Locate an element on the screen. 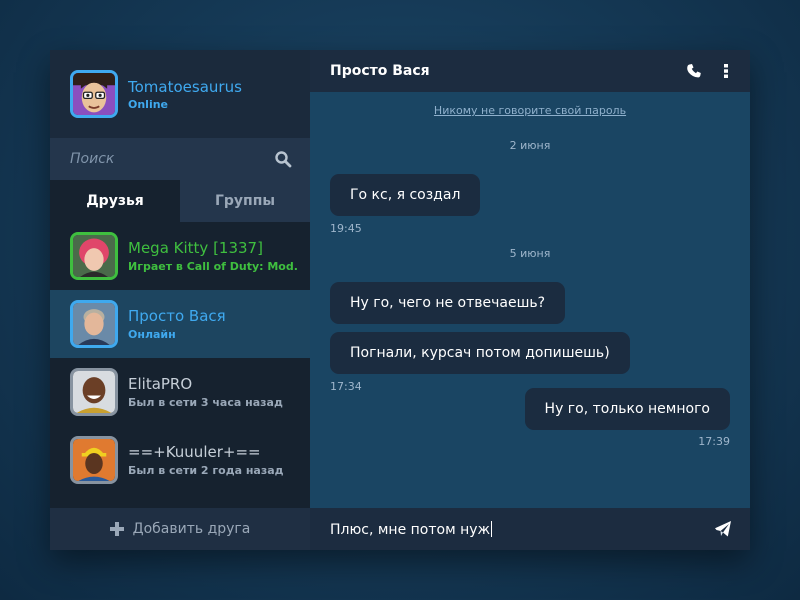 The width and height of the screenshot is (800, 600). woman-photo-avatar is located at coordinates (94, 256).